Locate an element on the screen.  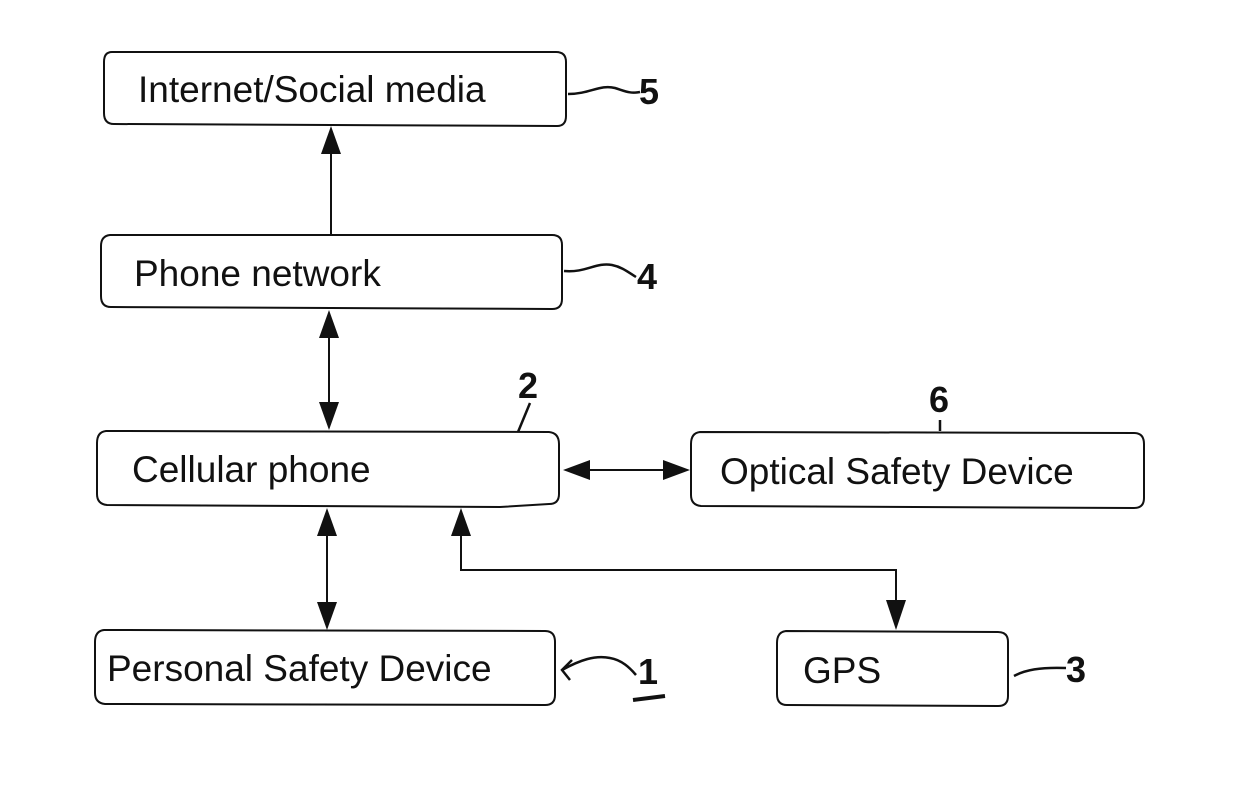
node-label: Personal Safety Device is located at coordinates (299, 668).